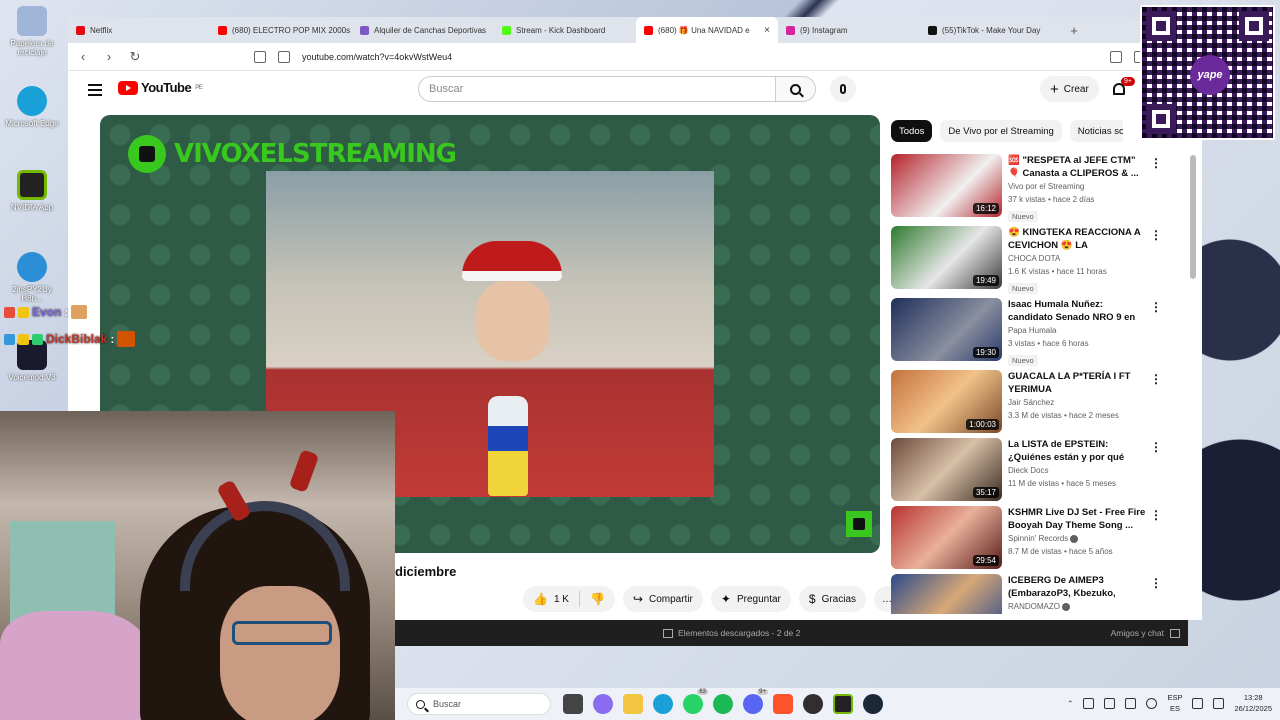 This screenshot has height=720, width=1280. Describe the element at coordinates (731, 633) in the screenshot. I see `downloads-status: Elementos descargados - 2 de 2` at that location.